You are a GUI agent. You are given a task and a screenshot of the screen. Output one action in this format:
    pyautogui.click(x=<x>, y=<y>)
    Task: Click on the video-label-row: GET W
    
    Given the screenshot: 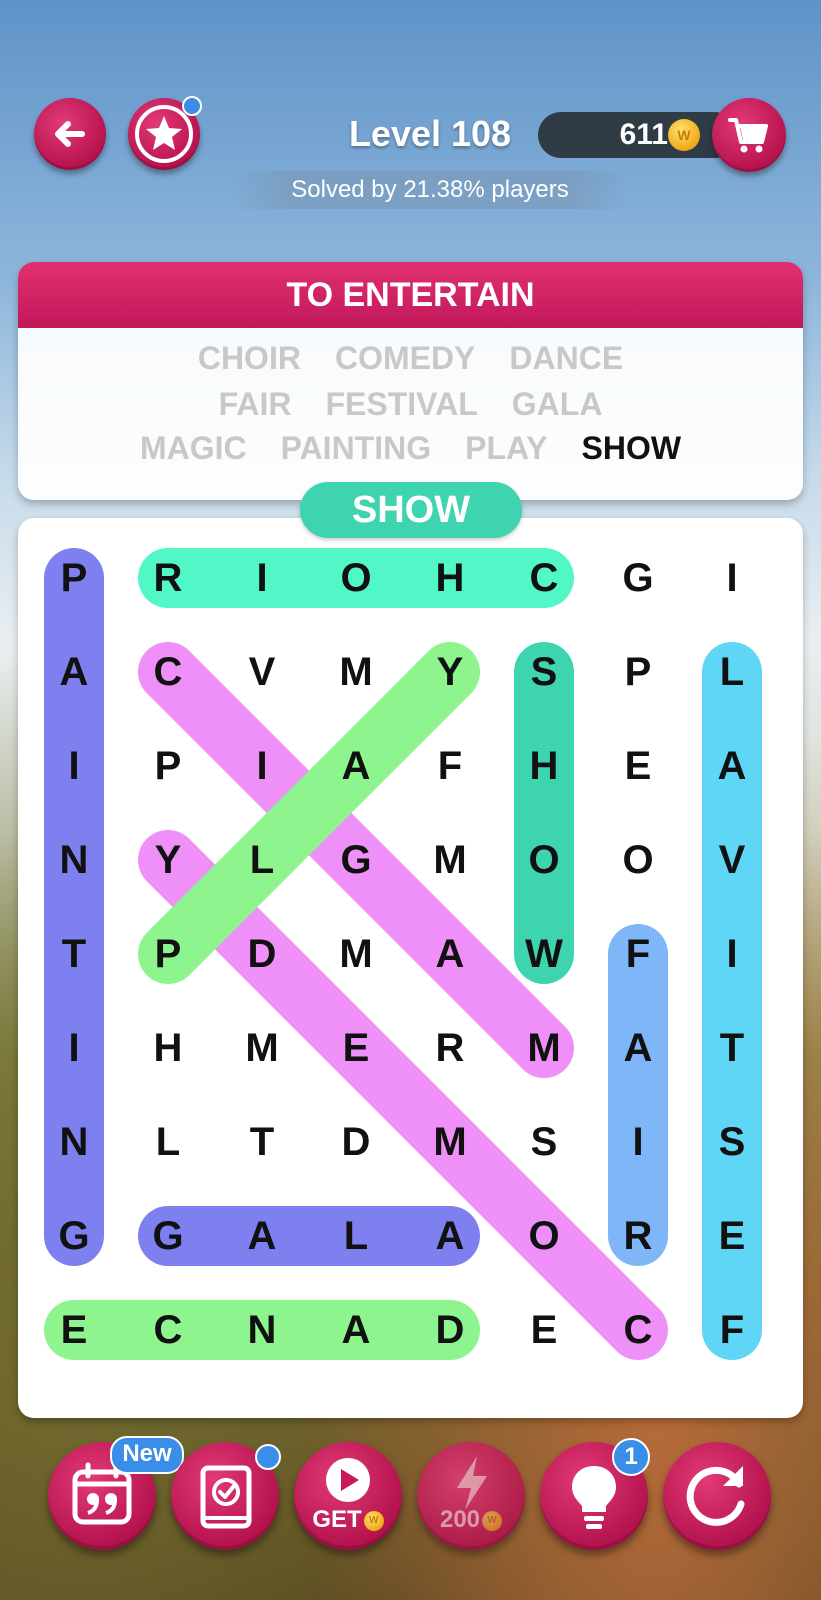 What is the action you would take?
    pyautogui.click(x=348, y=1520)
    